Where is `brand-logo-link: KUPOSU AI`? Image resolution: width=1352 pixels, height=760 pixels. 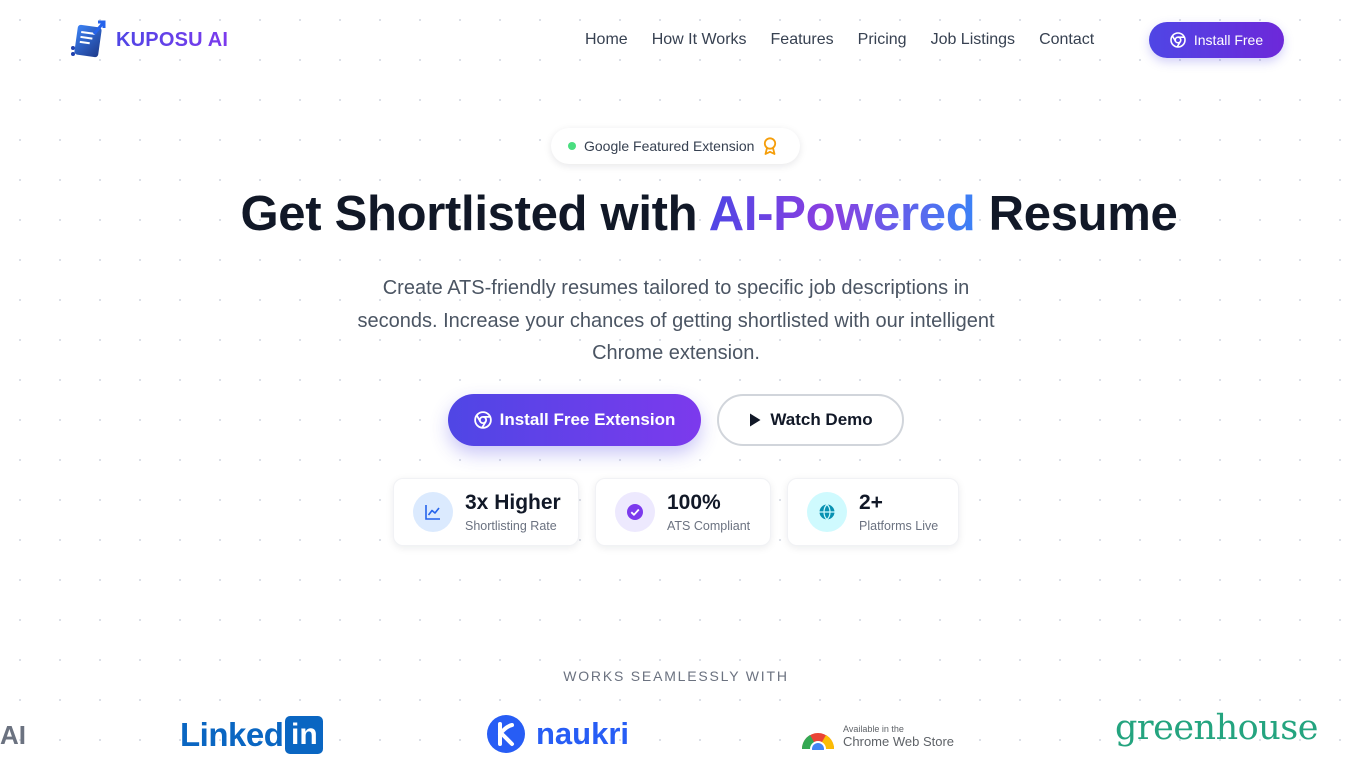
brand-logo-link: KUPOSU AI is located at coordinates (148, 40).